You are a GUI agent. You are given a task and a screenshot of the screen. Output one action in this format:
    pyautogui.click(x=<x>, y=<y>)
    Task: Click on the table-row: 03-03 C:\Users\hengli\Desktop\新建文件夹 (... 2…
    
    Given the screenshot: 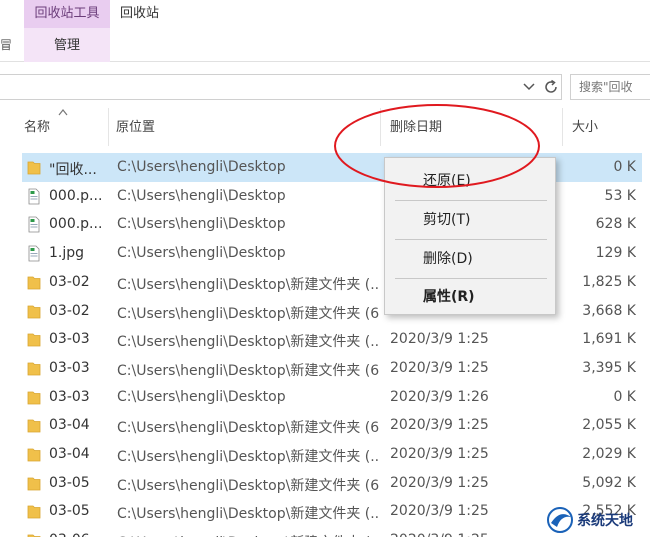 What is the action you would take?
    pyautogui.click(x=332, y=339)
    